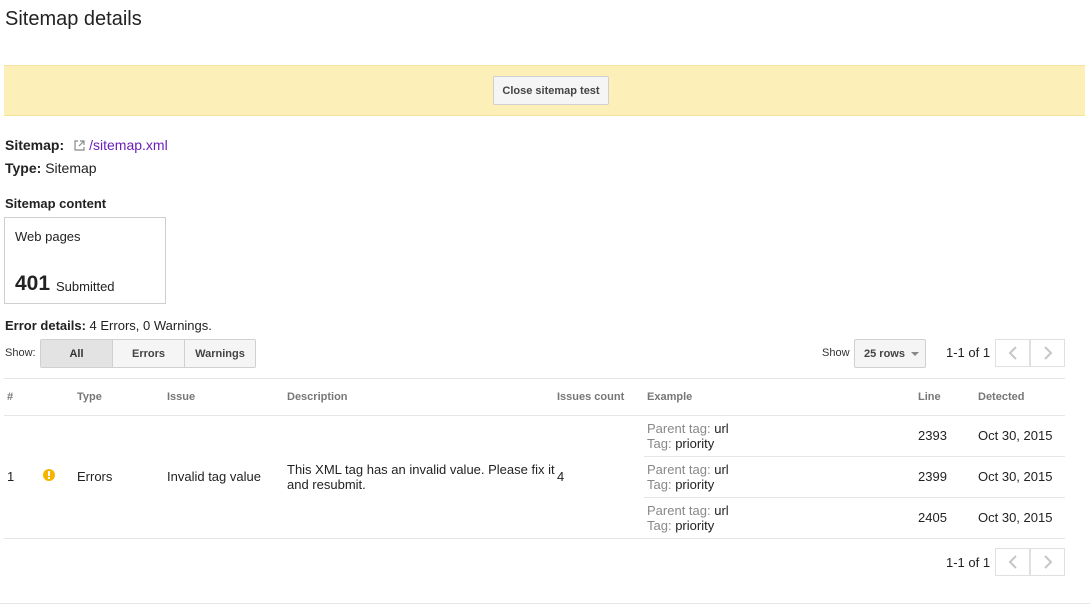 The image size is (1090, 607). Describe the element at coordinates (56, 203) in the screenshot. I see `sitemap-content-heading: Sitemap content` at that location.